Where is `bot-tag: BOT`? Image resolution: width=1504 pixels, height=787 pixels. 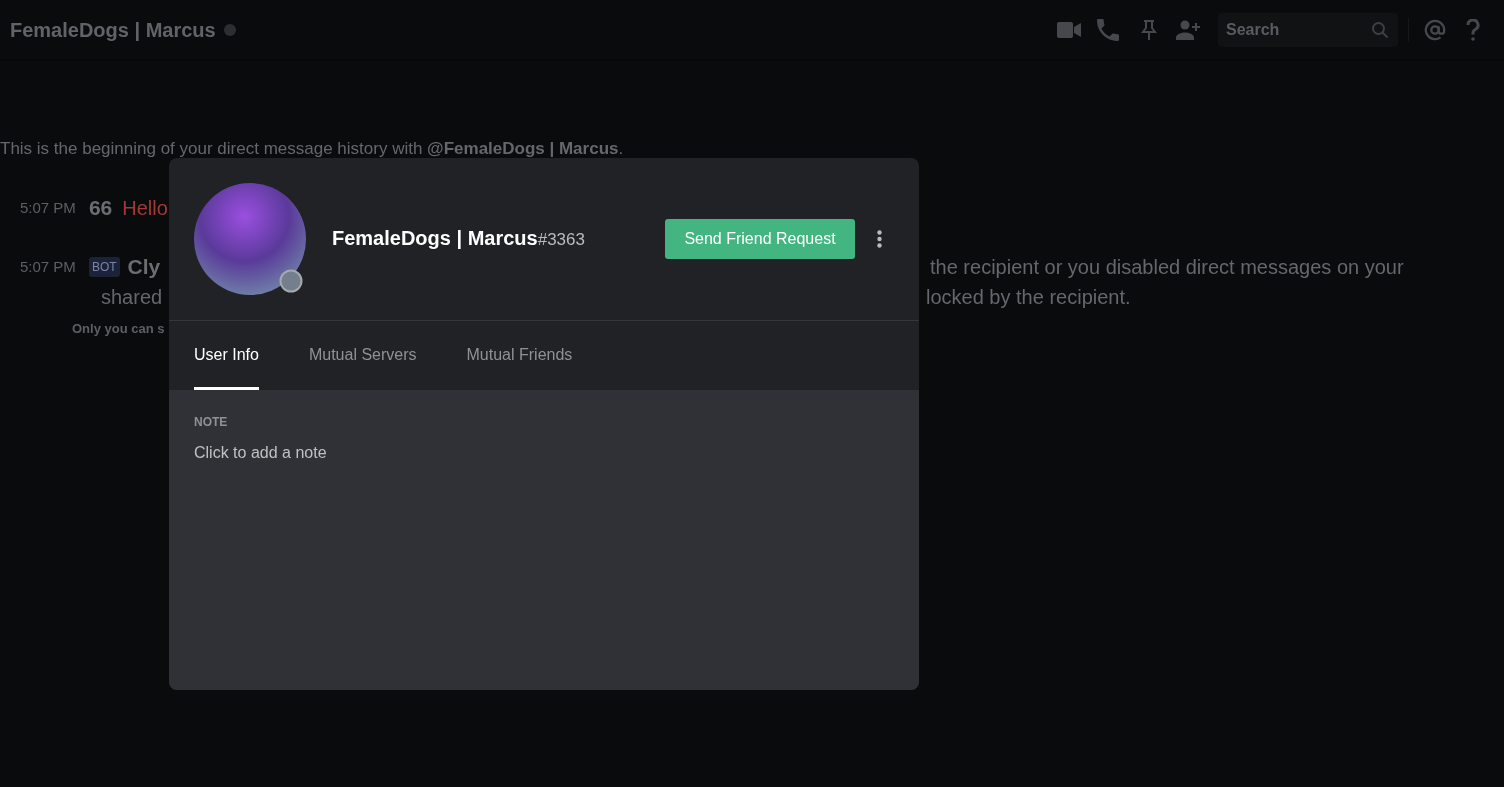
bot-tag: BOT is located at coordinates (104, 267).